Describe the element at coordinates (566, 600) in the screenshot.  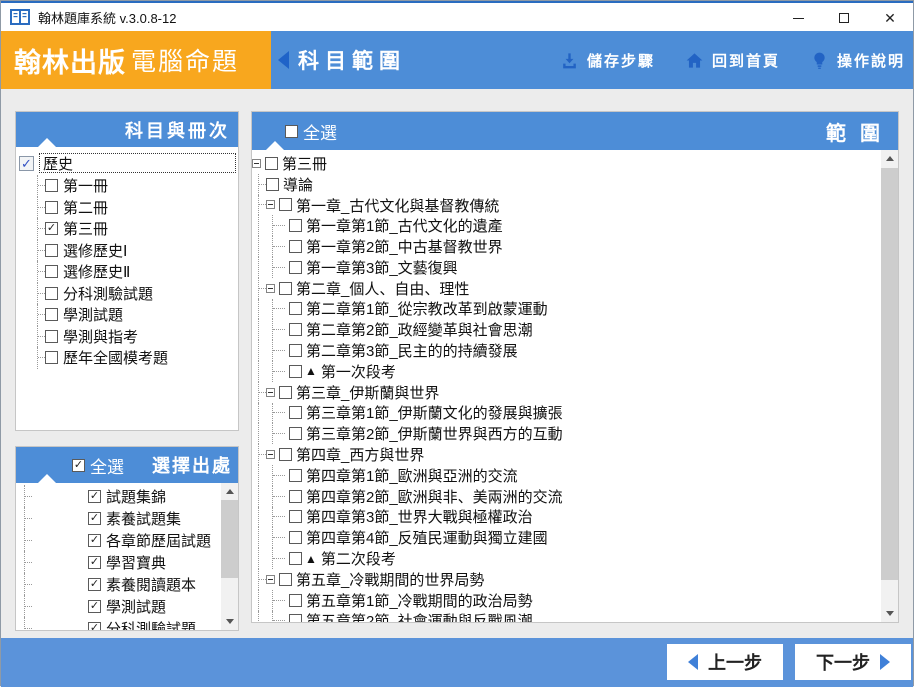
I see `scope-tree-row: 第五章第1節_冷戰期間的政治局勢` at that location.